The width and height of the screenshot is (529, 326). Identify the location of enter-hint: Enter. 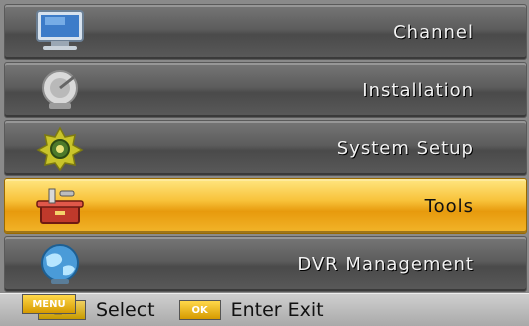
(256, 310).